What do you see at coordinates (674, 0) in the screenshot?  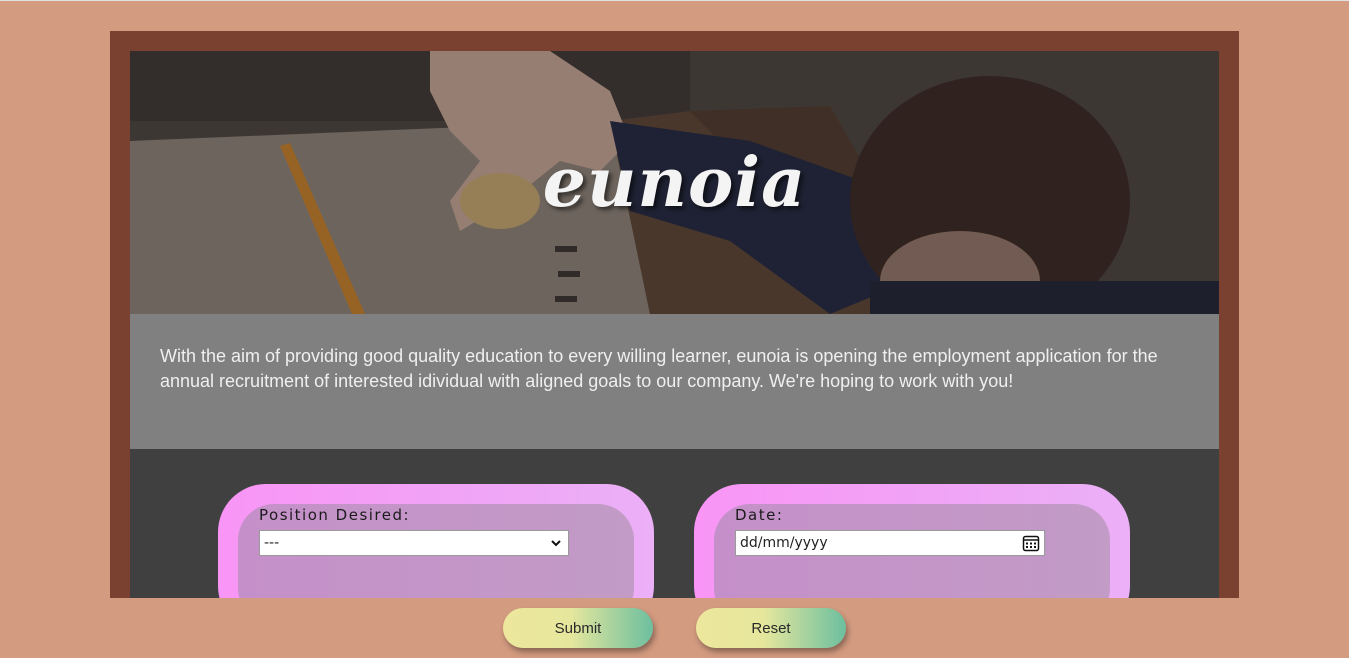 I see `top-divider` at bounding box center [674, 0].